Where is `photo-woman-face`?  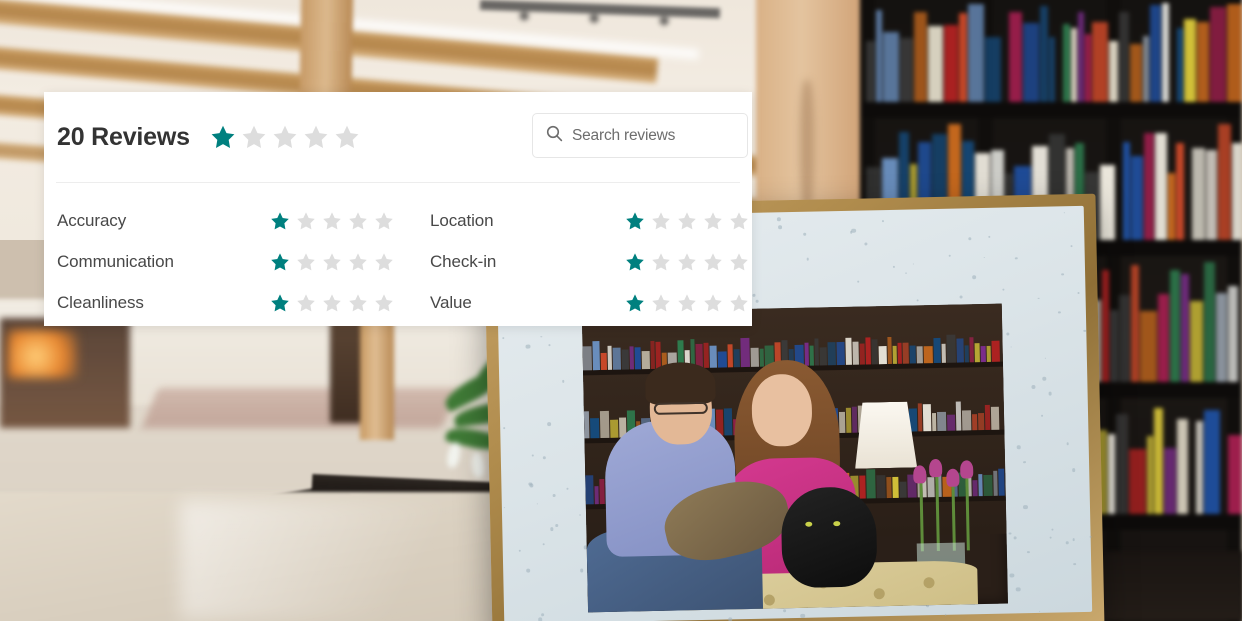
photo-woman-face is located at coordinates (782, 410).